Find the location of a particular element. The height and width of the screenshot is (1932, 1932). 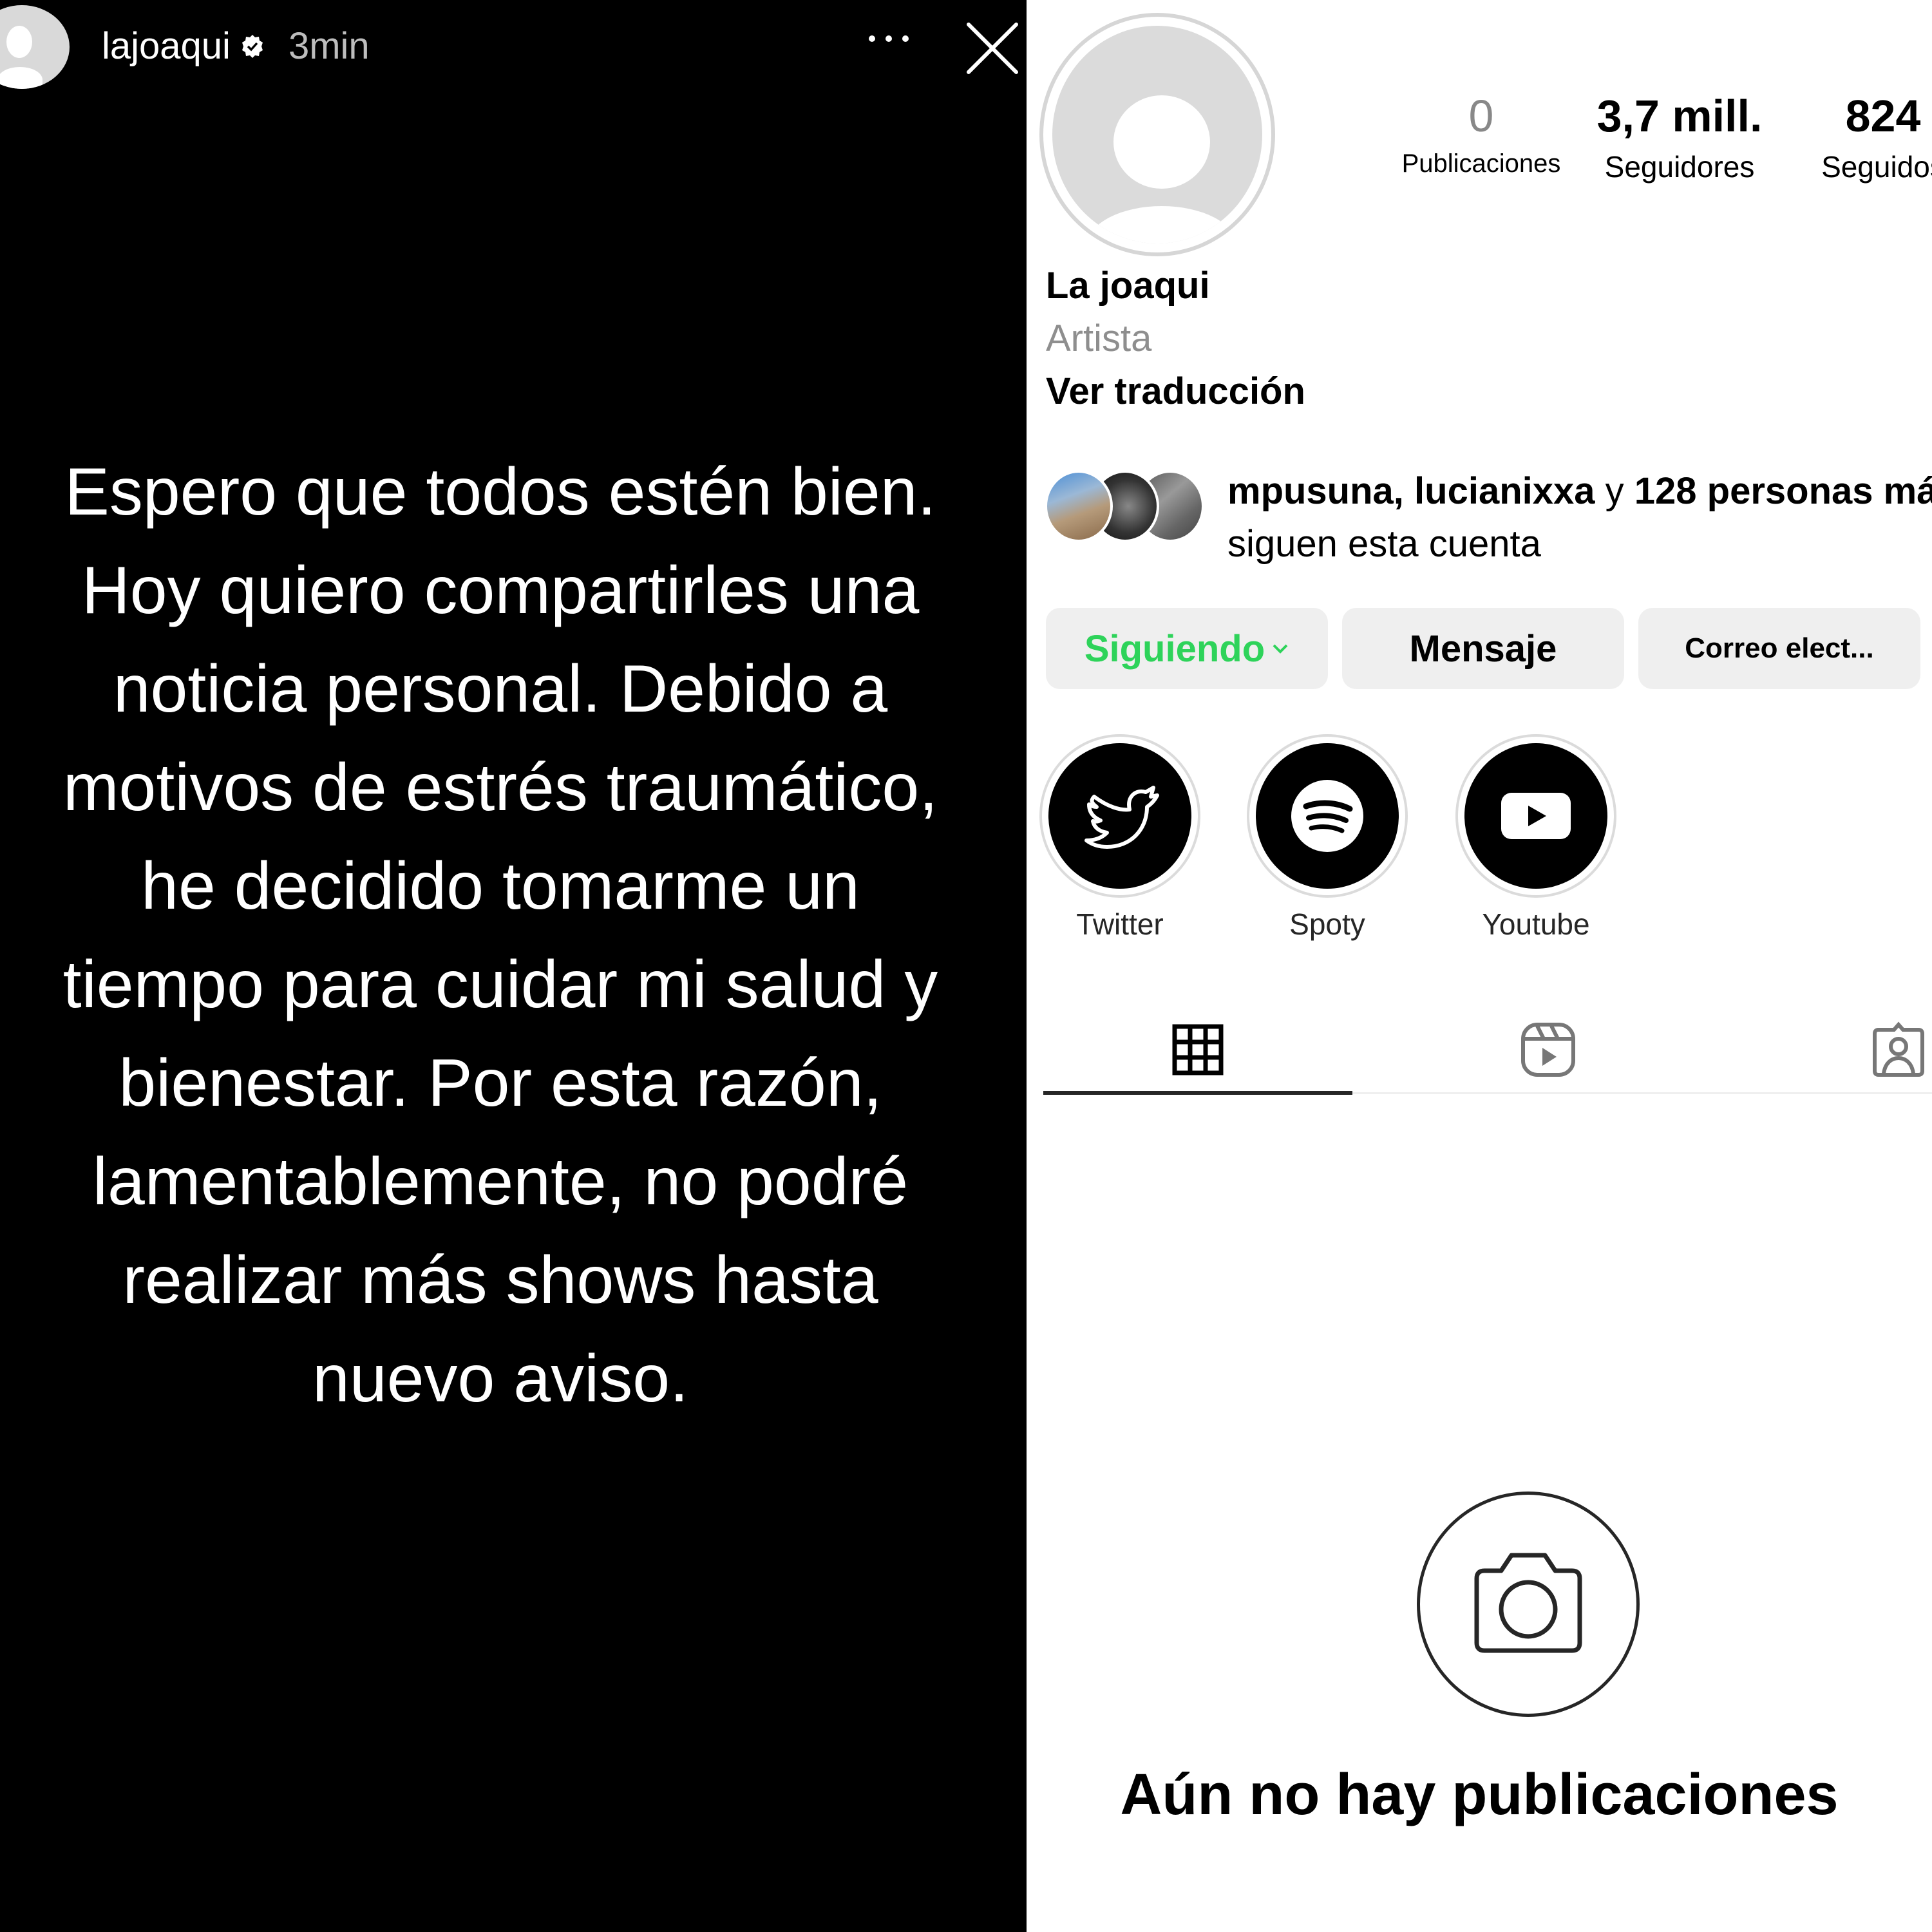

active-tab-indicator is located at coordinates (1197, 1093).